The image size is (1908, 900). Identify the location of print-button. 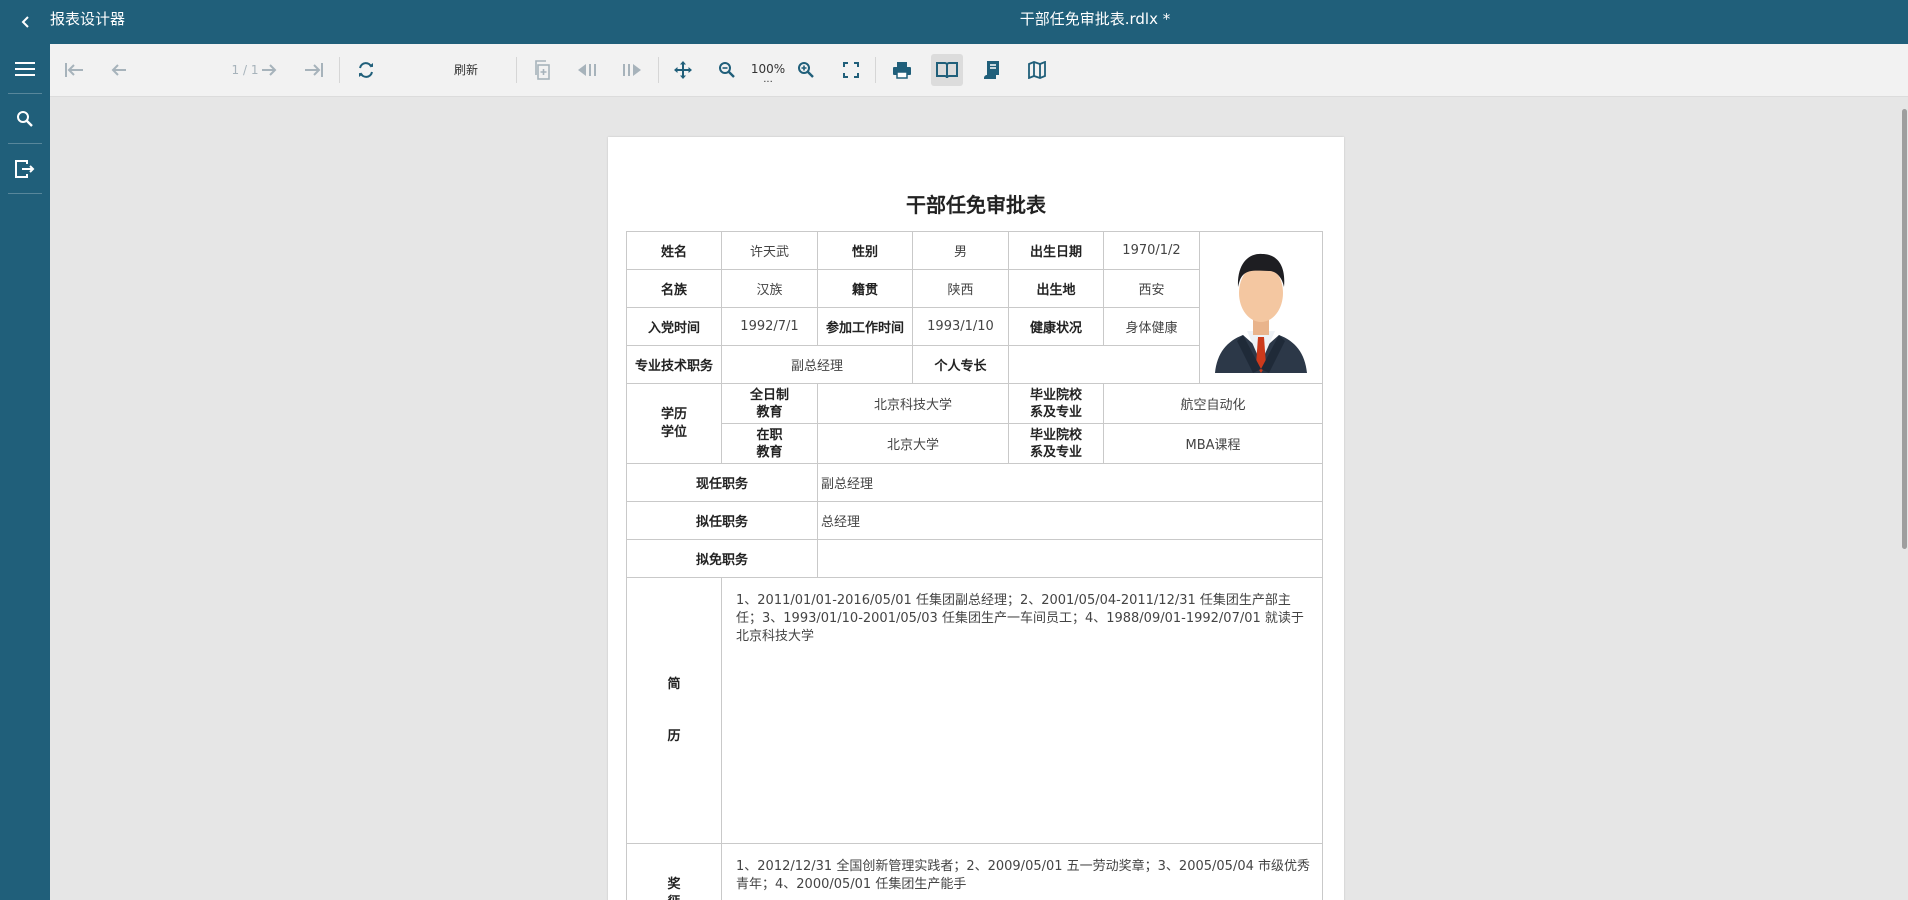
(902, 70).